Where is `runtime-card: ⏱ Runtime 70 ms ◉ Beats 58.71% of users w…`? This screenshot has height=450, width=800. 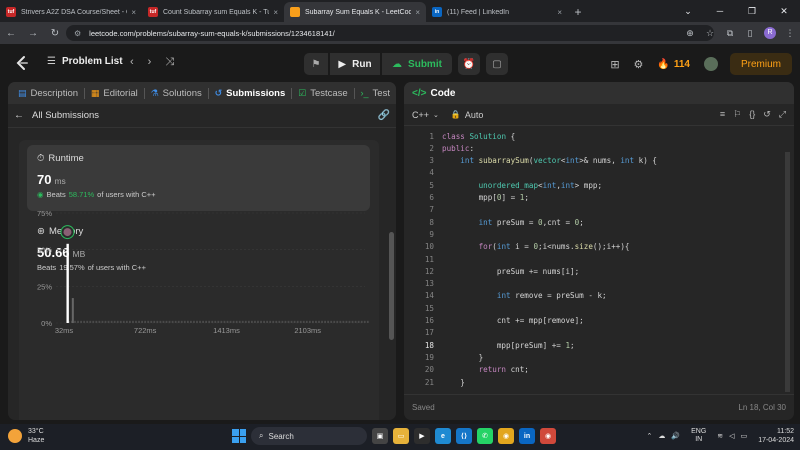
runtime-card: ⏱ Runtime 70 ms ◉ Beats 58.71% of users w… is located at coordinates (198, 178).